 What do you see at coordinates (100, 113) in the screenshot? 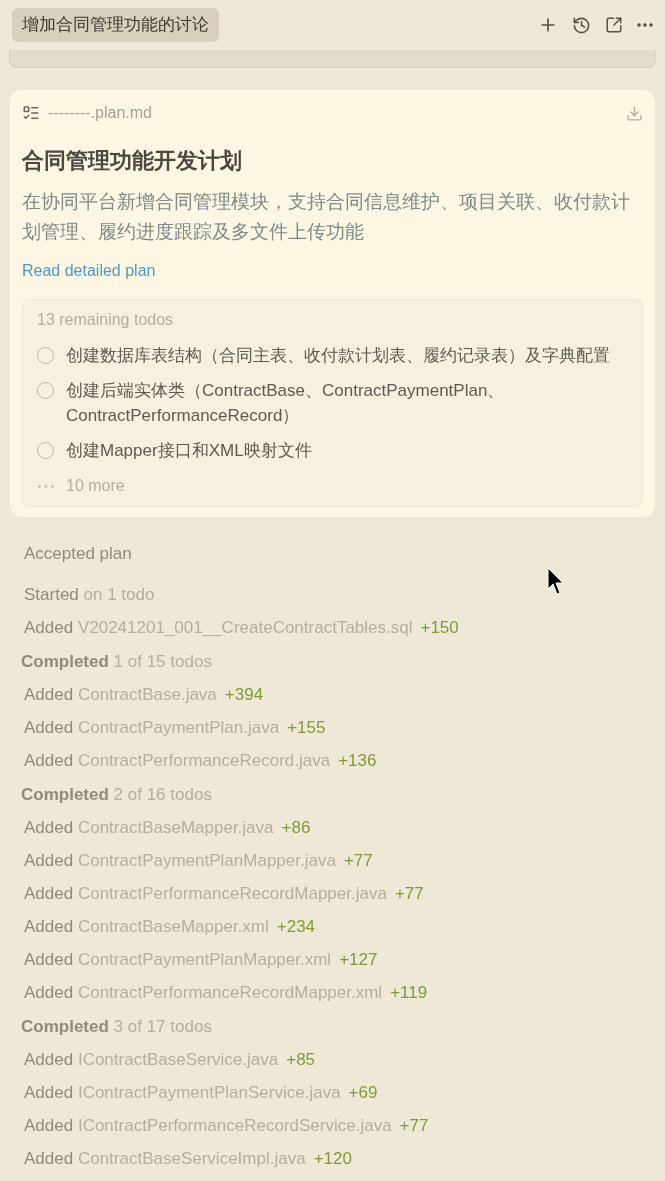
I see `plan-filename: --------.plan.md` at bounding box center [100, 113].